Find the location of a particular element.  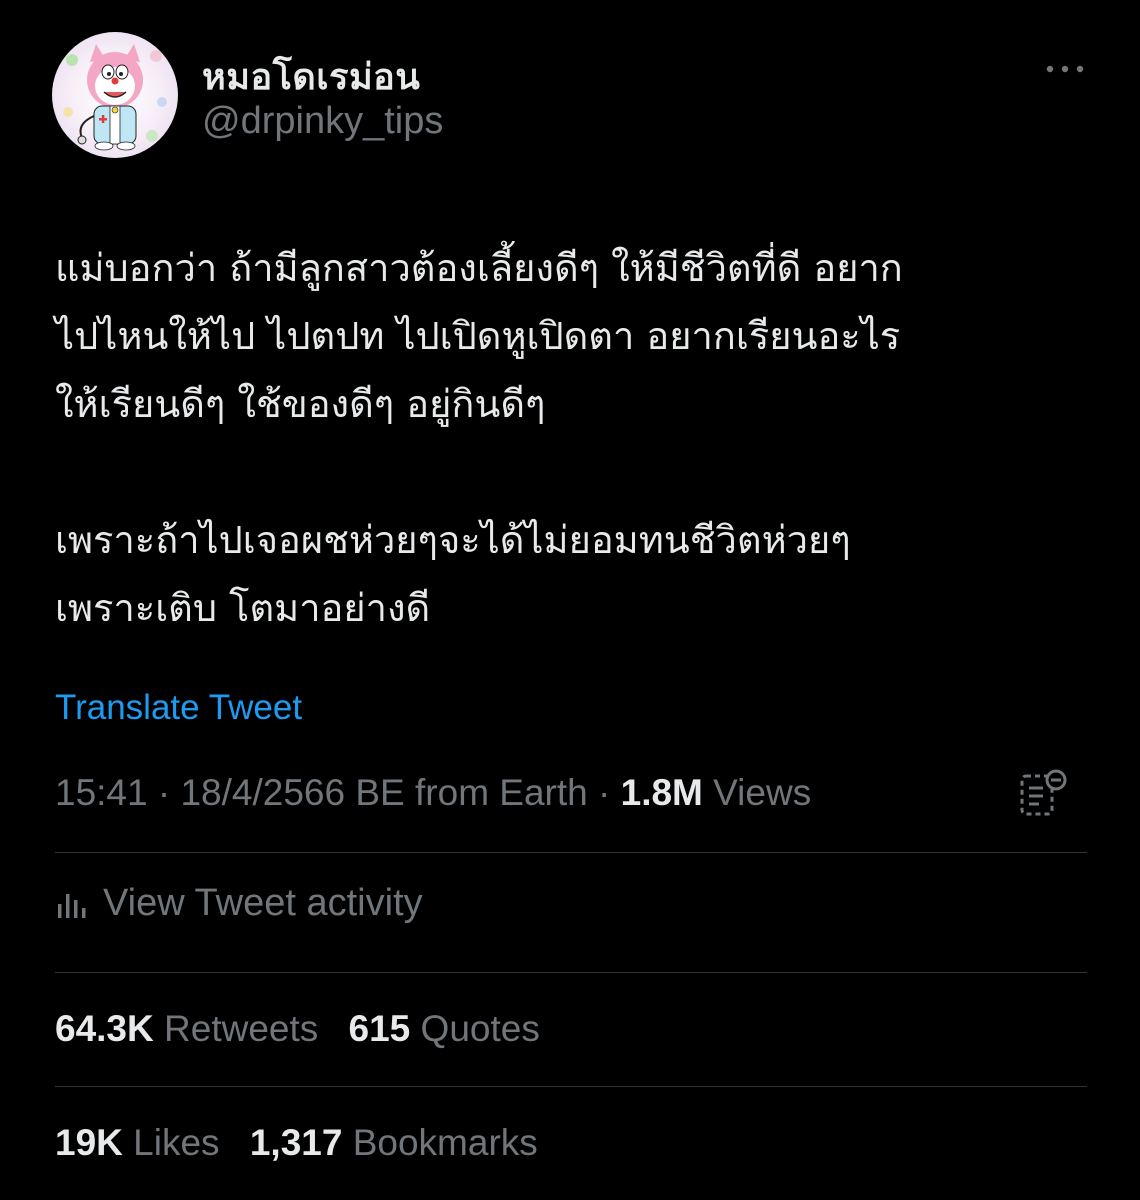

view-tweet-activity-label: View Tweet activity is located at coordinates (263, 903).